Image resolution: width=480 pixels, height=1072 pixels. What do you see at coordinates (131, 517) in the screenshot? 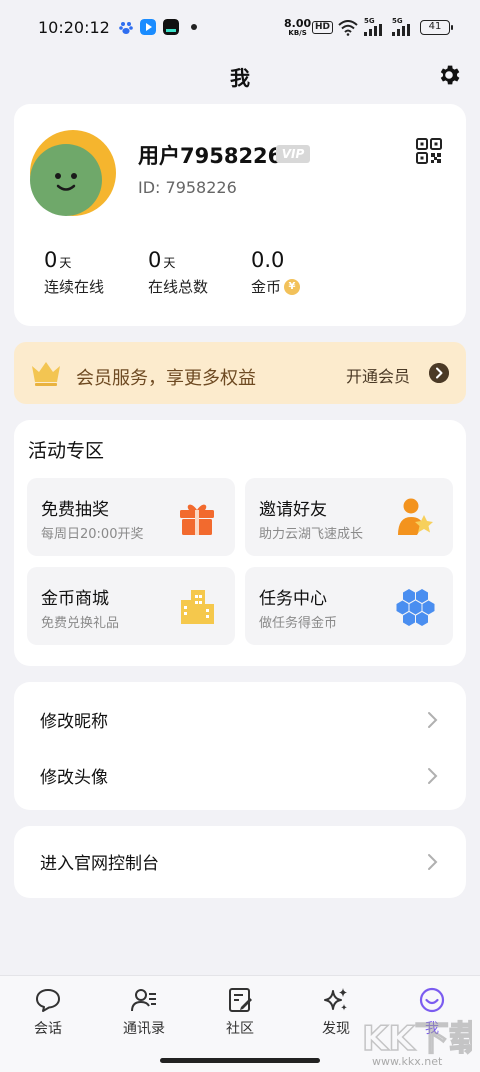
I see `tile-free-lottery: 免费抽奖 每周日20:00开奖` at bounding box center [131, 517].